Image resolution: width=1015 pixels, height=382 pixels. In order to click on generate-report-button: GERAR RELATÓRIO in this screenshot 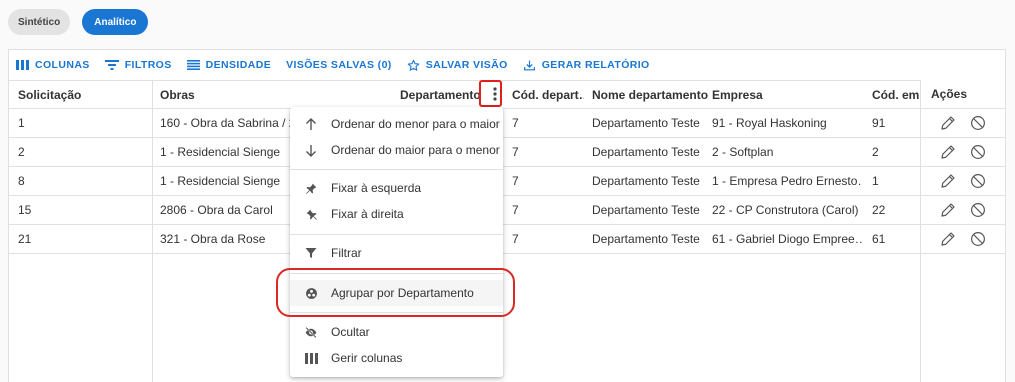, I will do `click(586, 65)`.